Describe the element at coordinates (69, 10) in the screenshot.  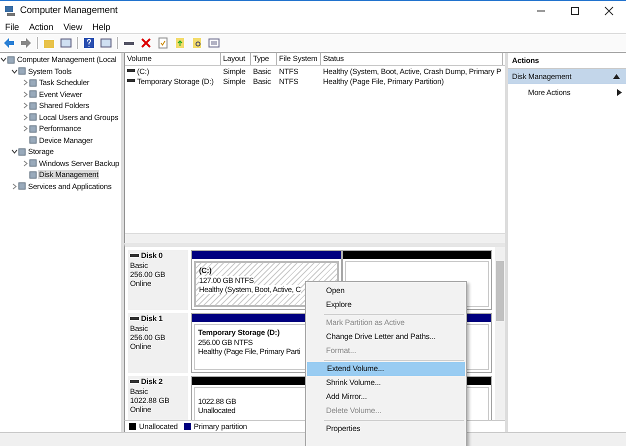
I see `window-title: Computer Management` at that location.